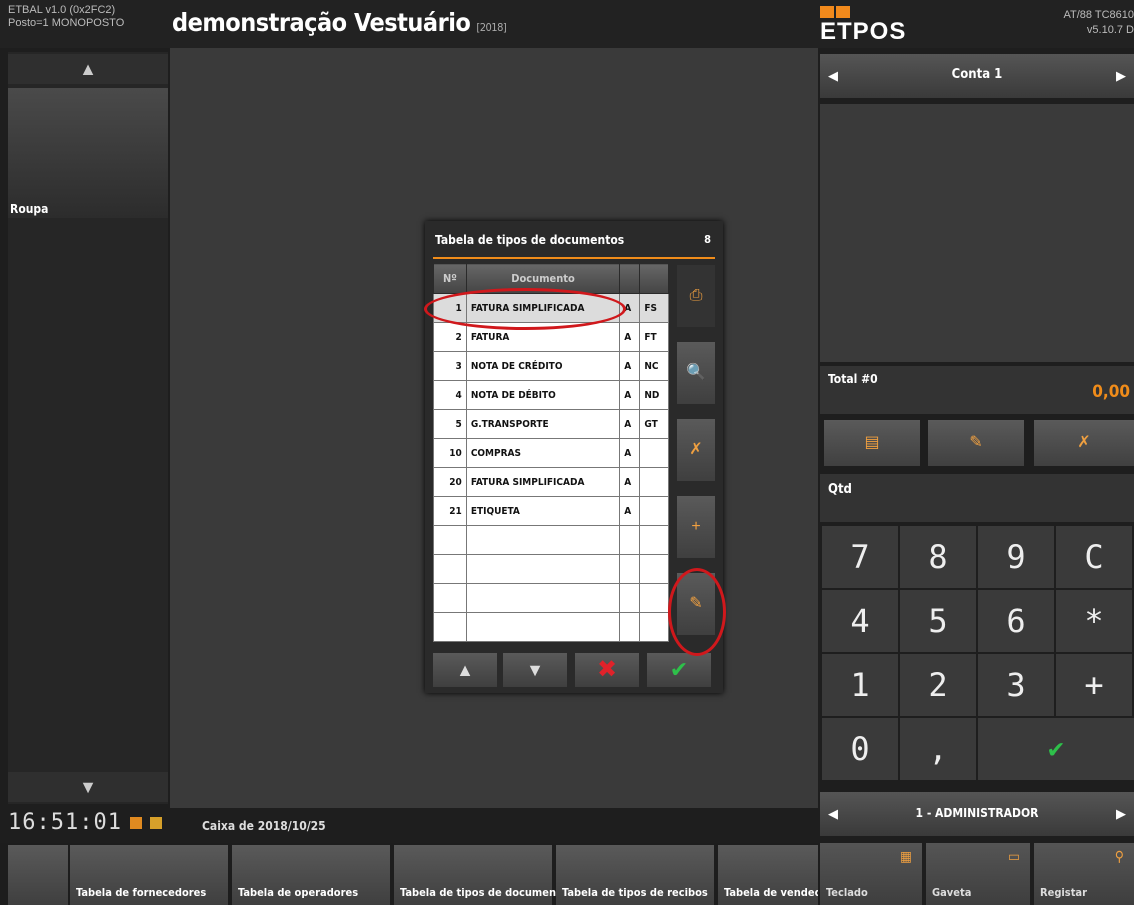 The width and height of the screenshot is (1134, 905). Describe the element at coordinates (450, 395) in the screenshot. I see `row-number: 4` at that location.